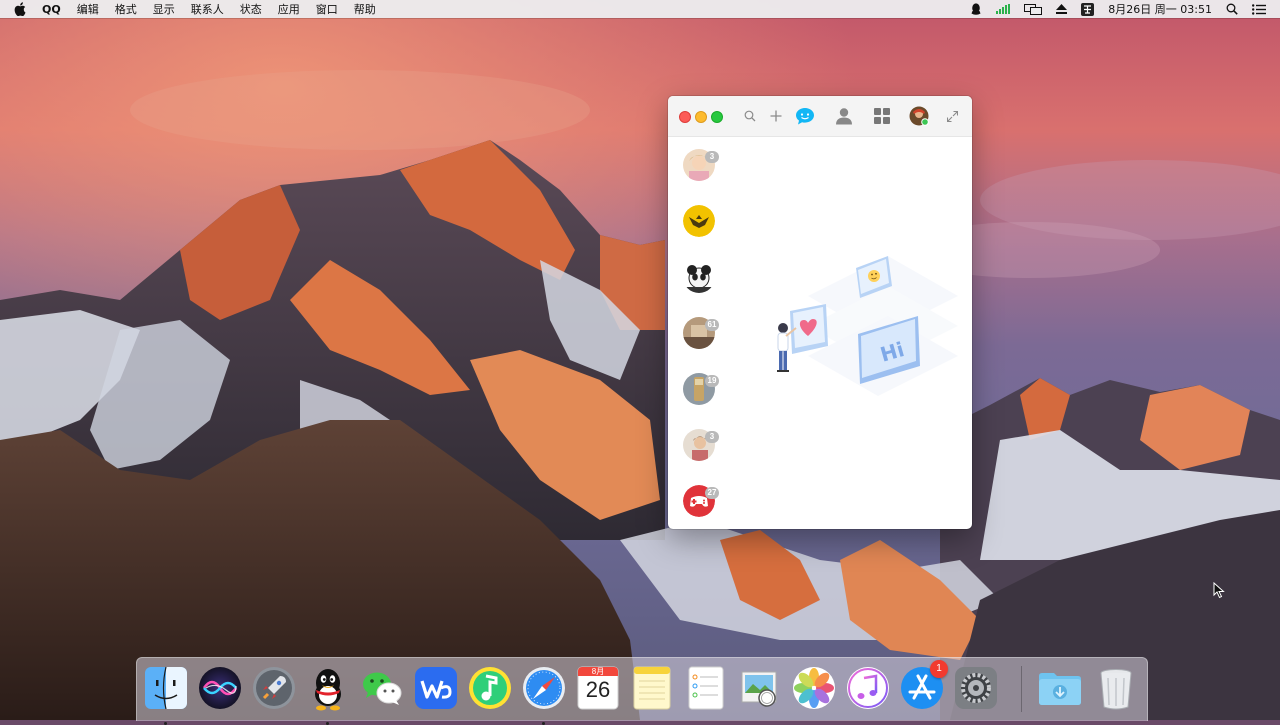 Image resolution: width=1280 pixels, height=725 pixels. I want to click on empty-chat-illustration: Hi, so click(867, 326).